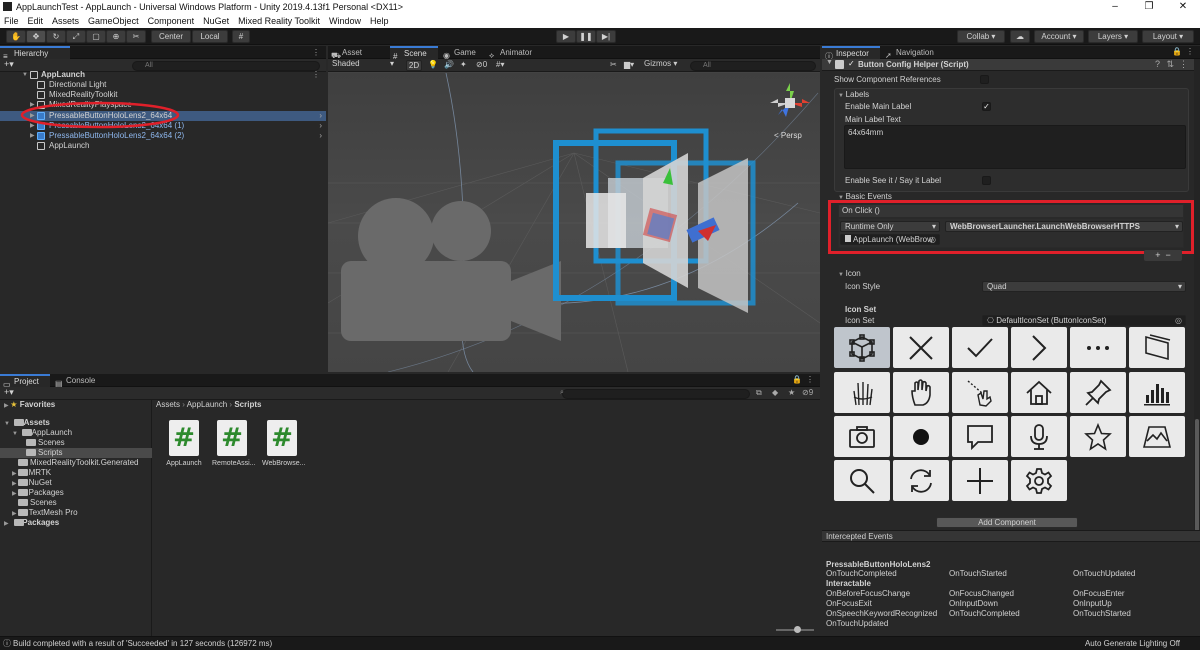 The width and height of the screenshot is (1200, 650). What do you see at coordinates (25, 381) in the screenshot?
I see `tab-project: ▭ Project` at bounding box center [25, 381].